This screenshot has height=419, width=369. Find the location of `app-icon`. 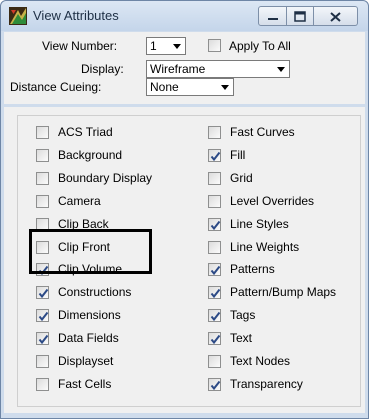

app-icon is located at coordinates (18, 16).